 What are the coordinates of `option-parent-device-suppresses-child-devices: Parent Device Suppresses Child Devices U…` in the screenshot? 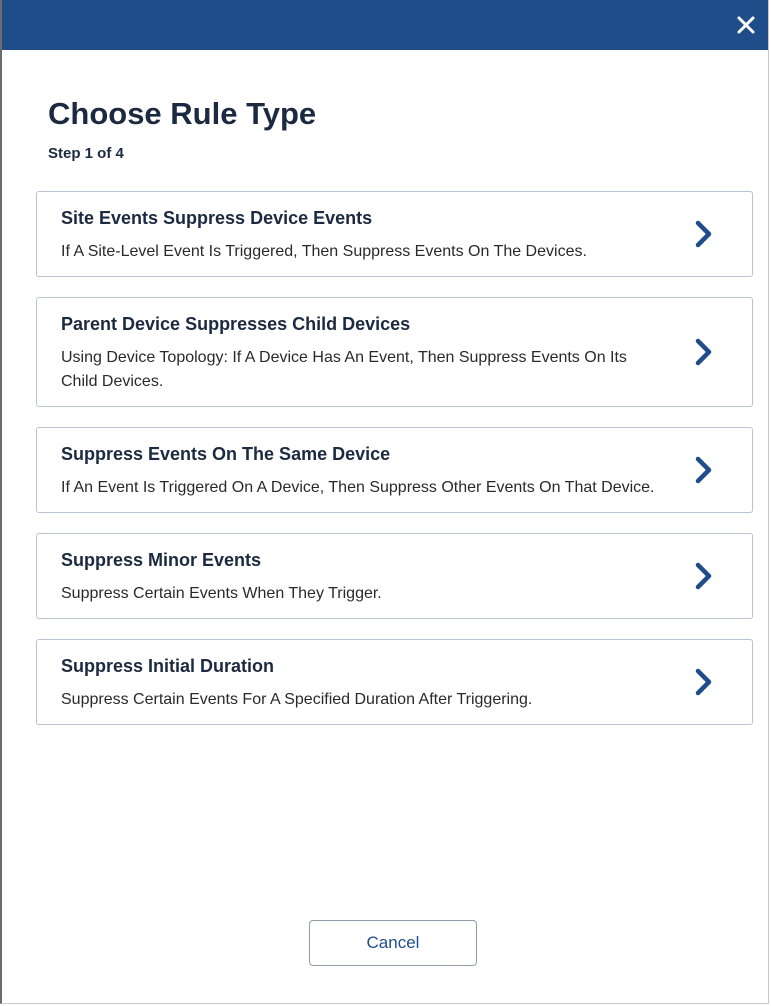 It's located at (394, 352).